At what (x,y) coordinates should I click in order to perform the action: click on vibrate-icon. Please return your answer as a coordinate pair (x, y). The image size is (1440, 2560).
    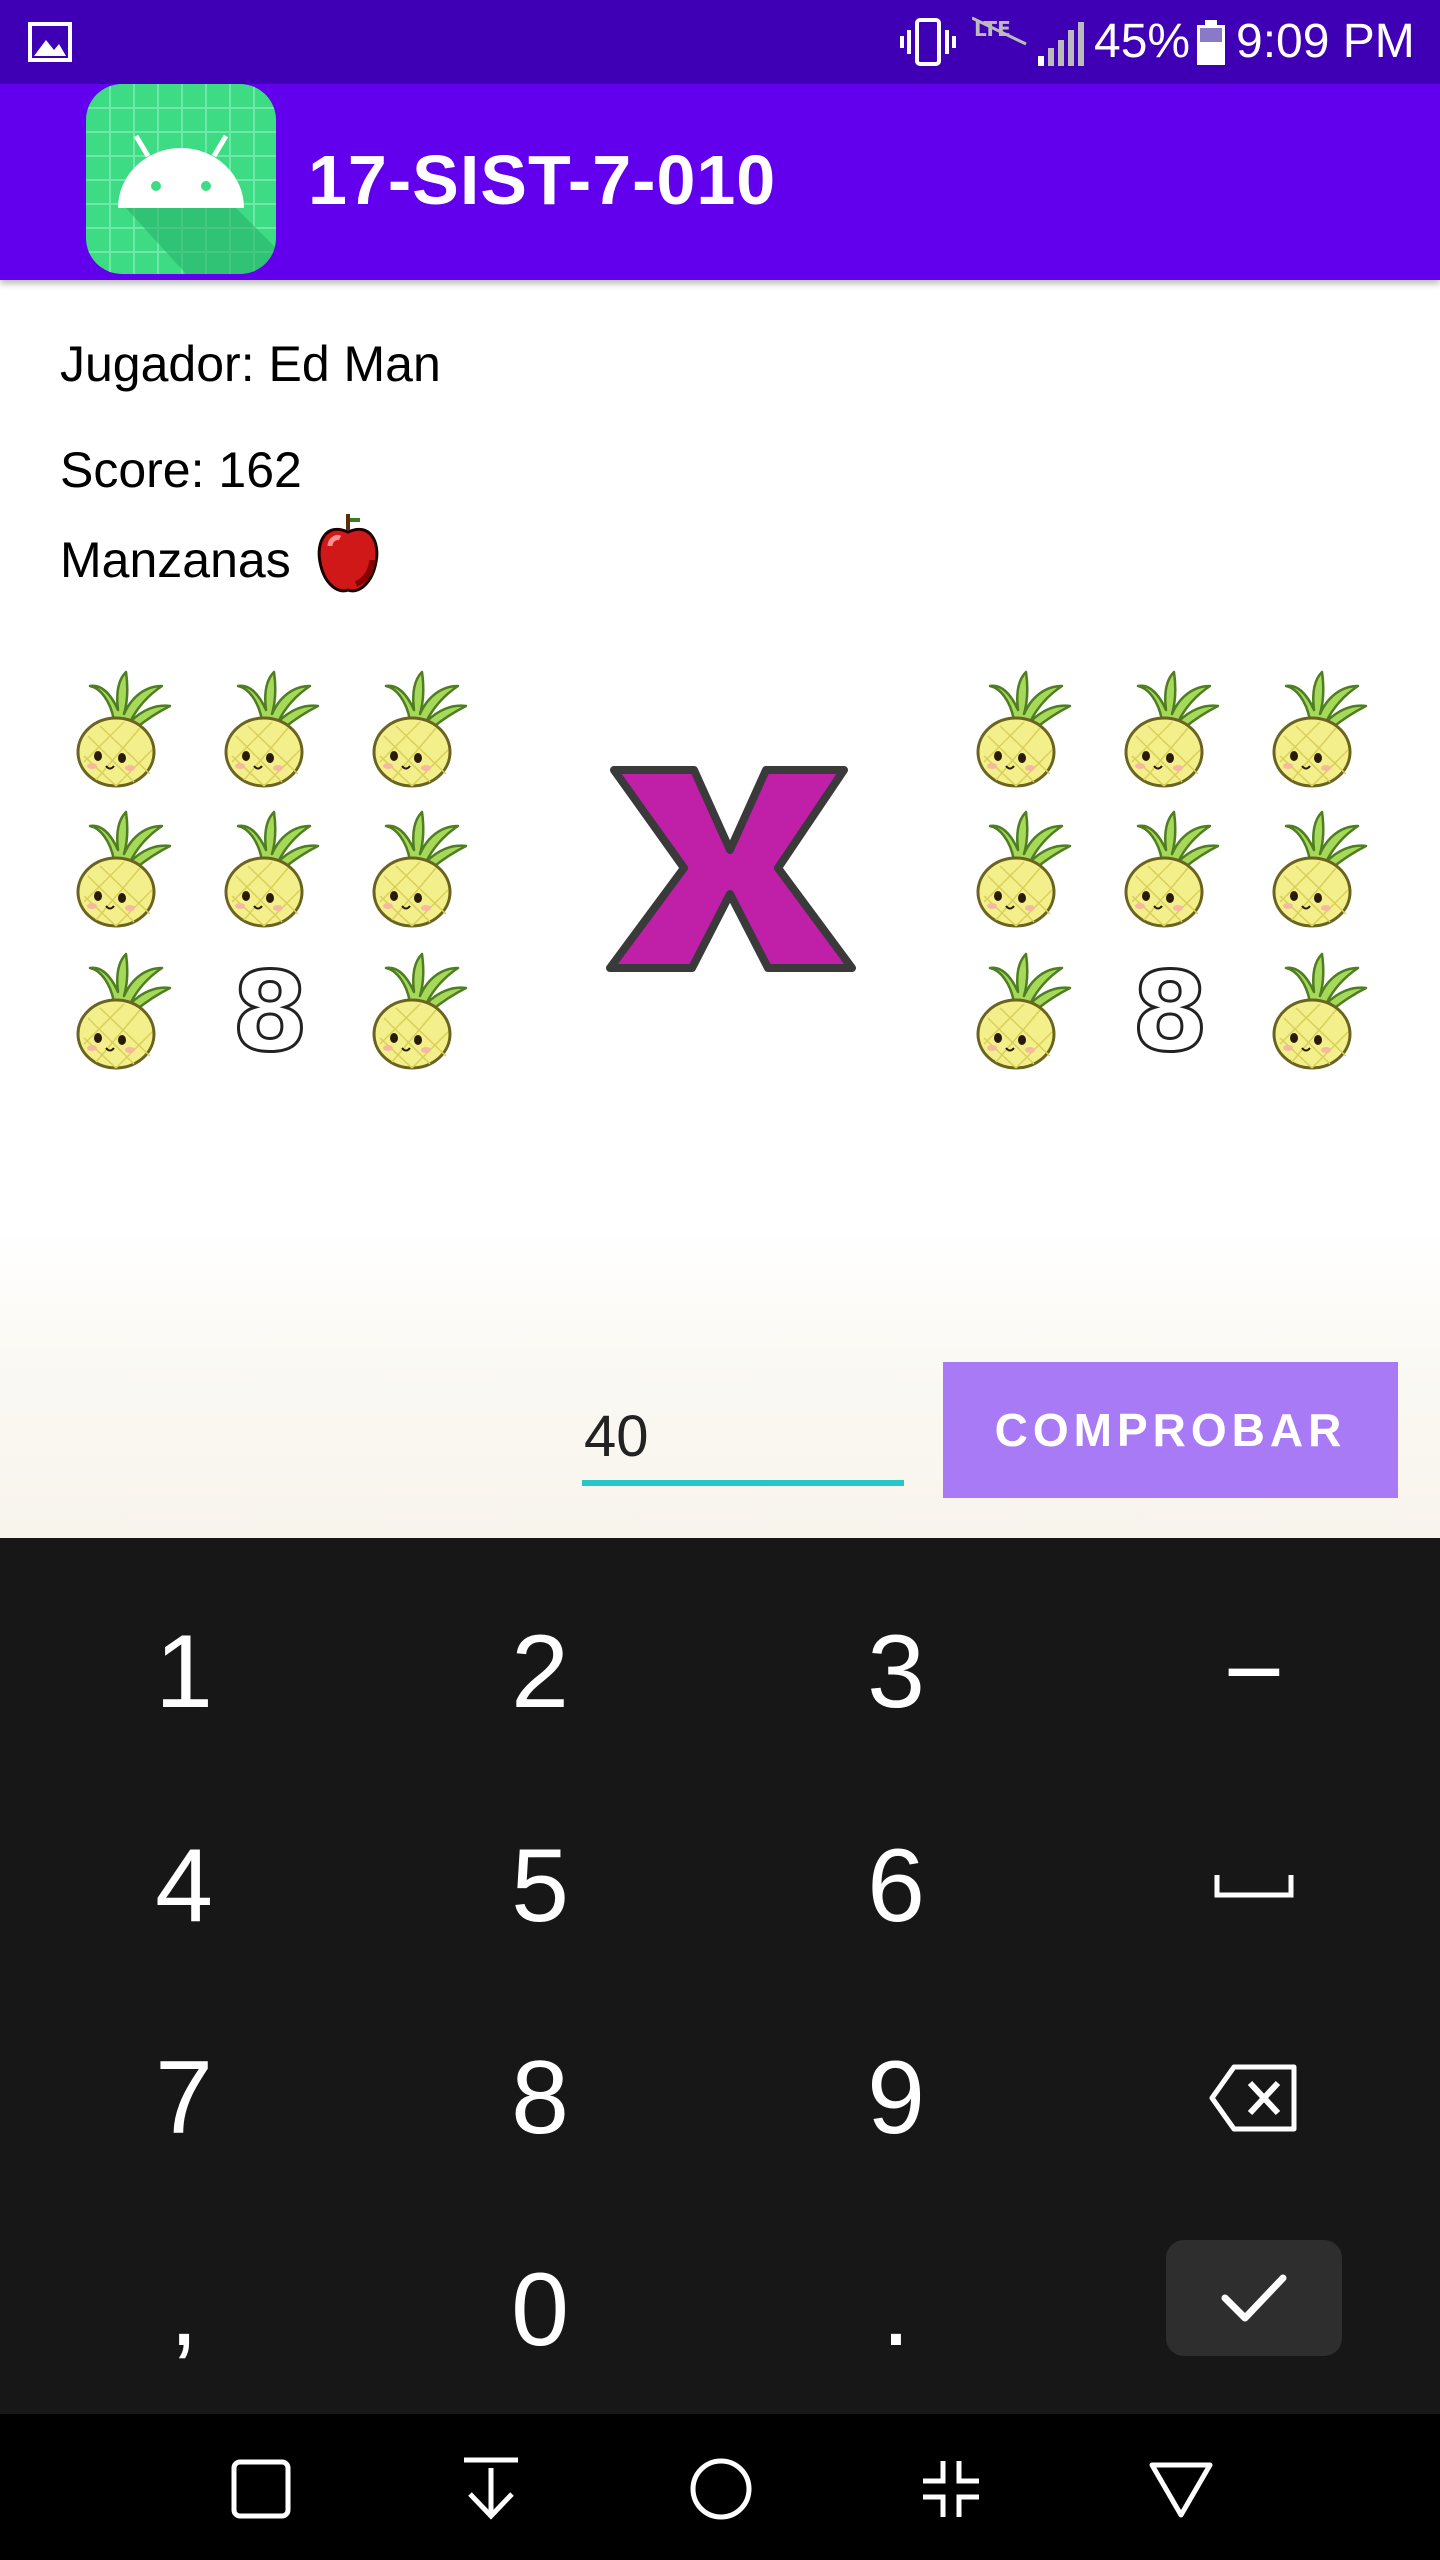
    Looking at the image, I should click on (928, 42).